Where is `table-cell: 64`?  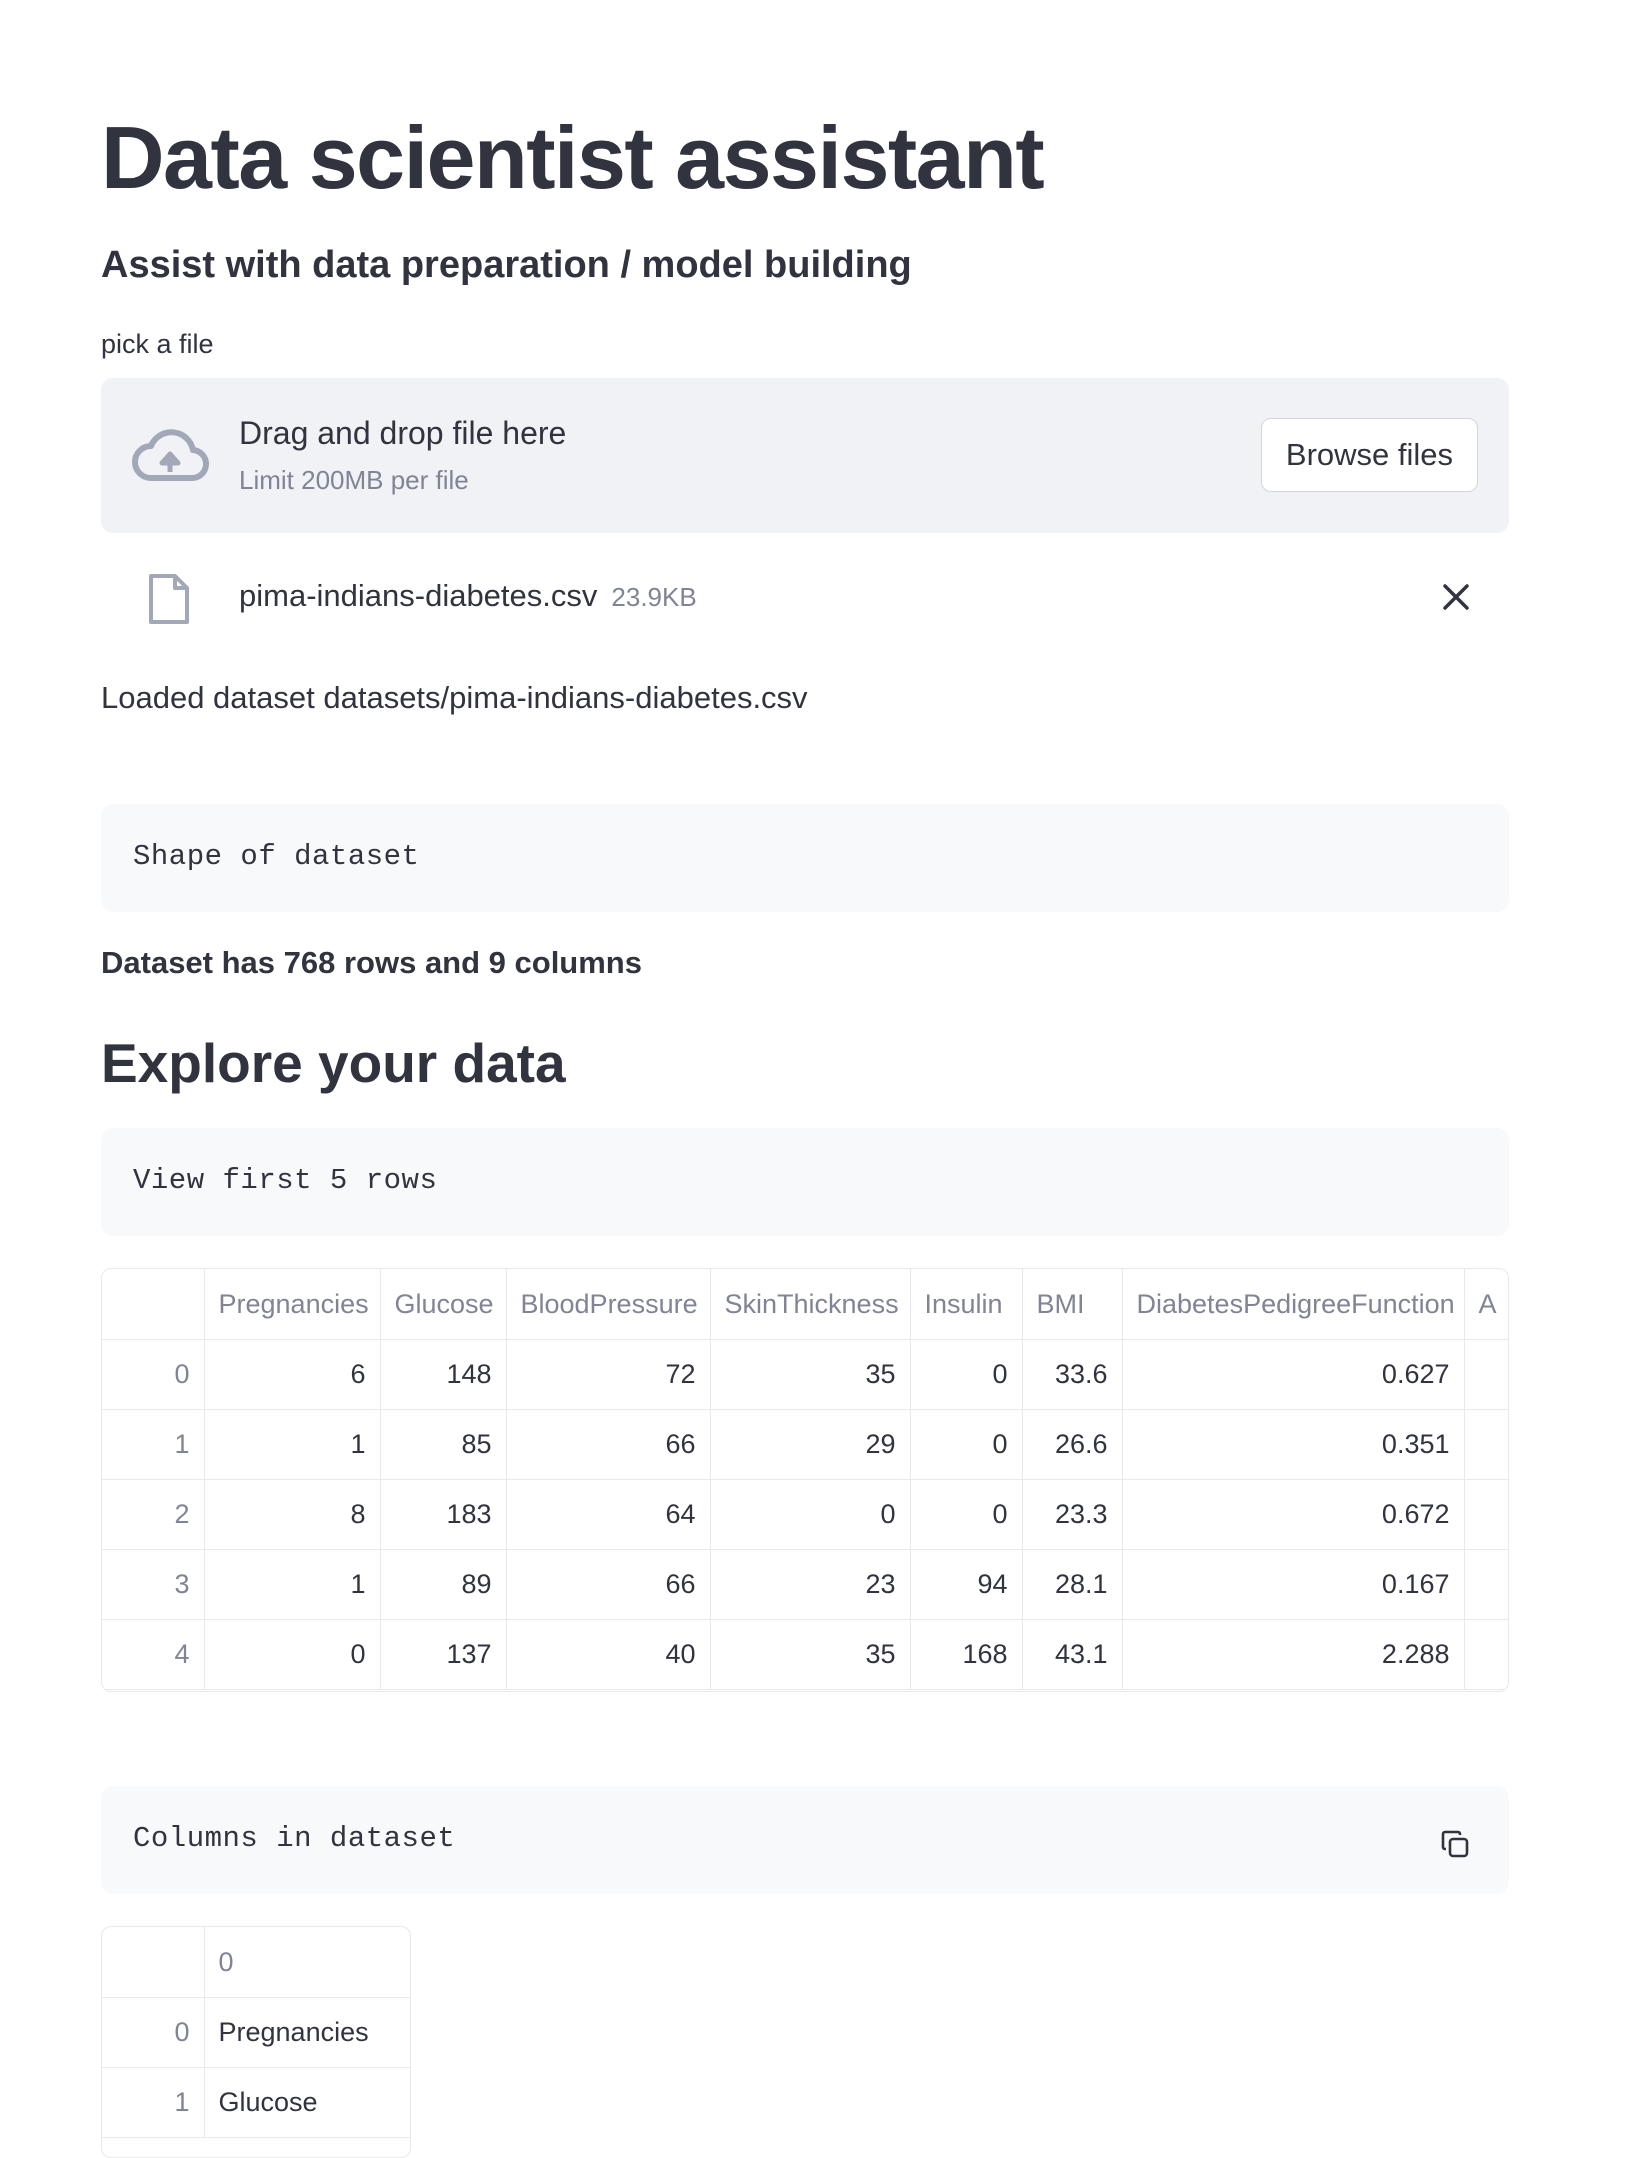
table-cell: 64 is located at coordinates (608, 1514).